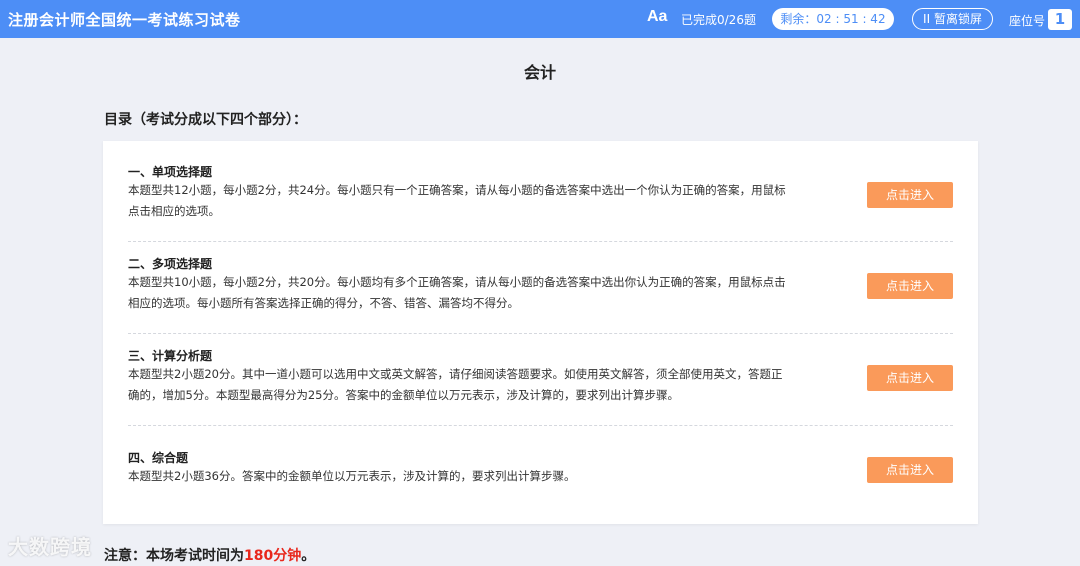 The height and width of the screenshot is (566, 1080). I want to click on enter-multiple-choice-button: 点击进入, so click(910, 286).